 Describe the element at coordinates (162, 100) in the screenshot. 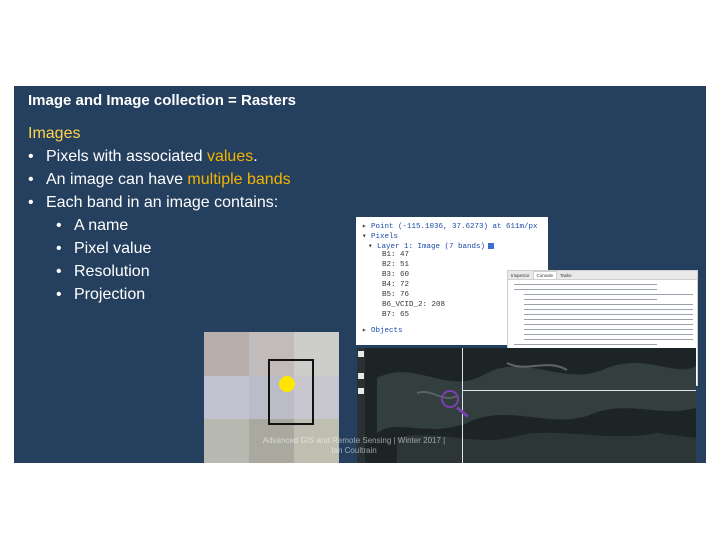

I see `slide-title: Image and Image collection = Rasters` at that location.